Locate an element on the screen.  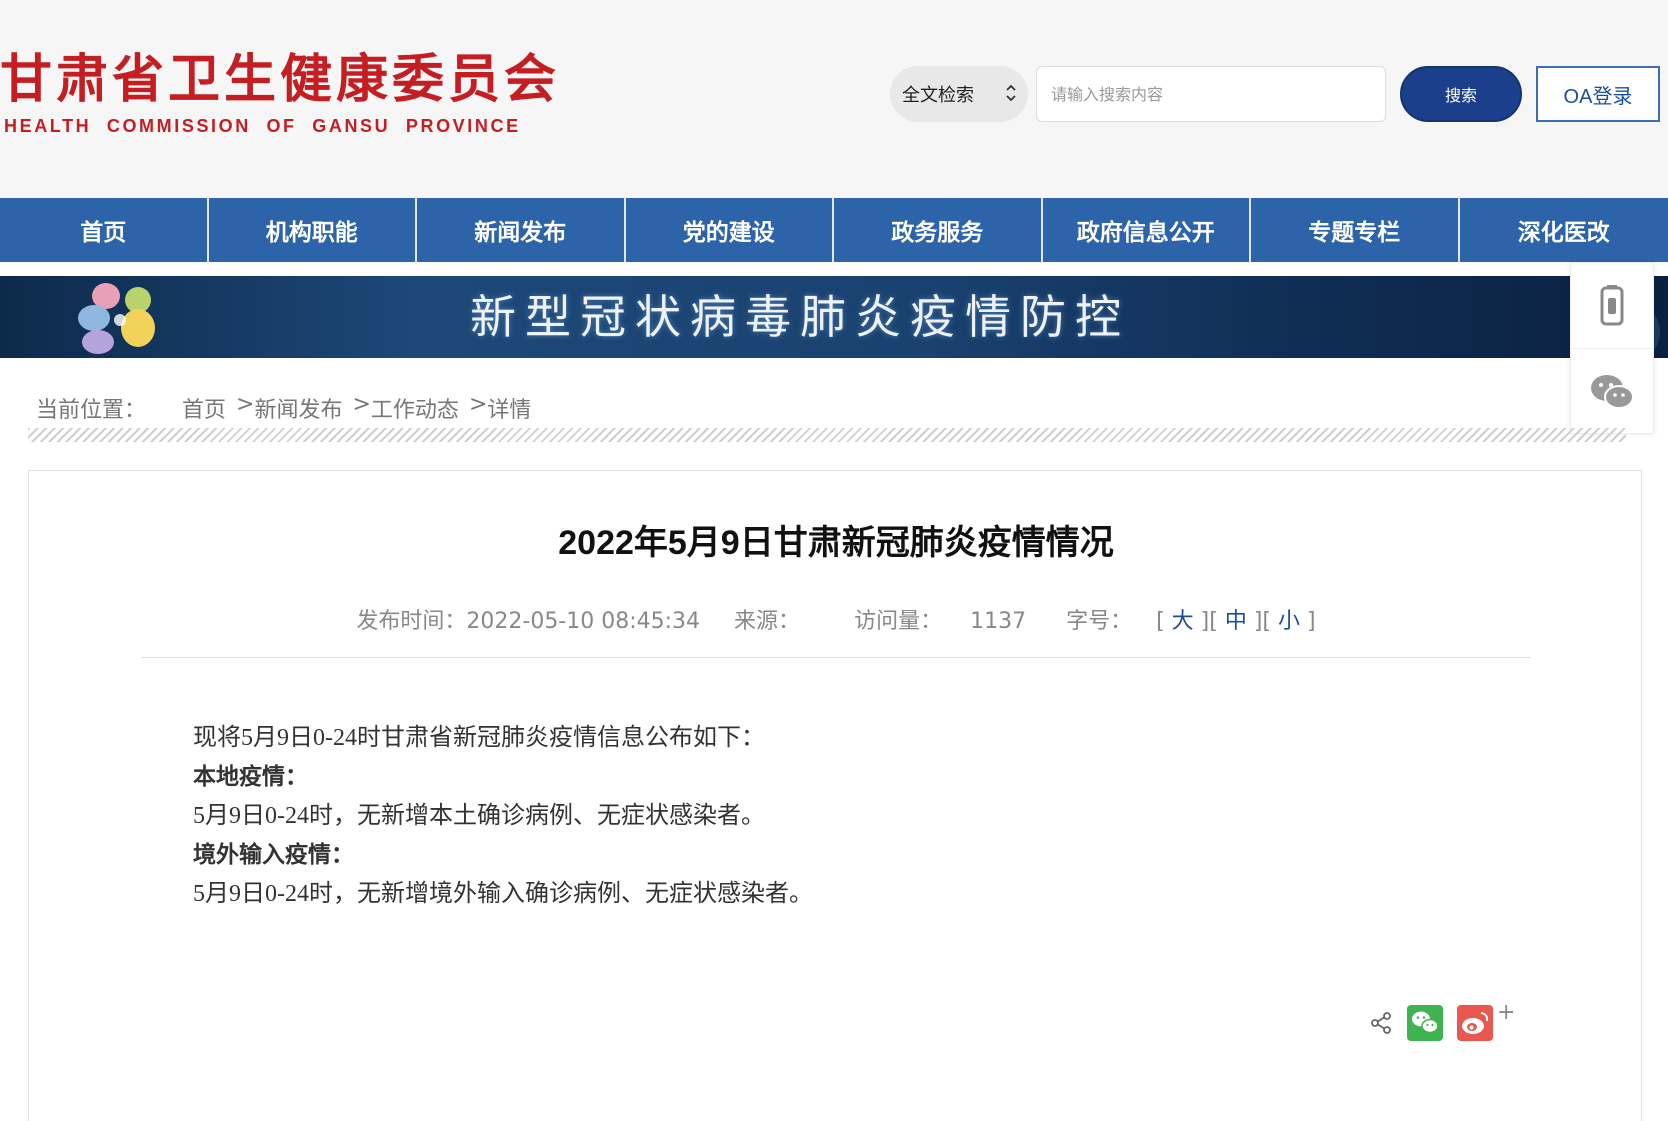
breadcrumb-work-updates: 工作动态 is located at coordinates (415, 408).